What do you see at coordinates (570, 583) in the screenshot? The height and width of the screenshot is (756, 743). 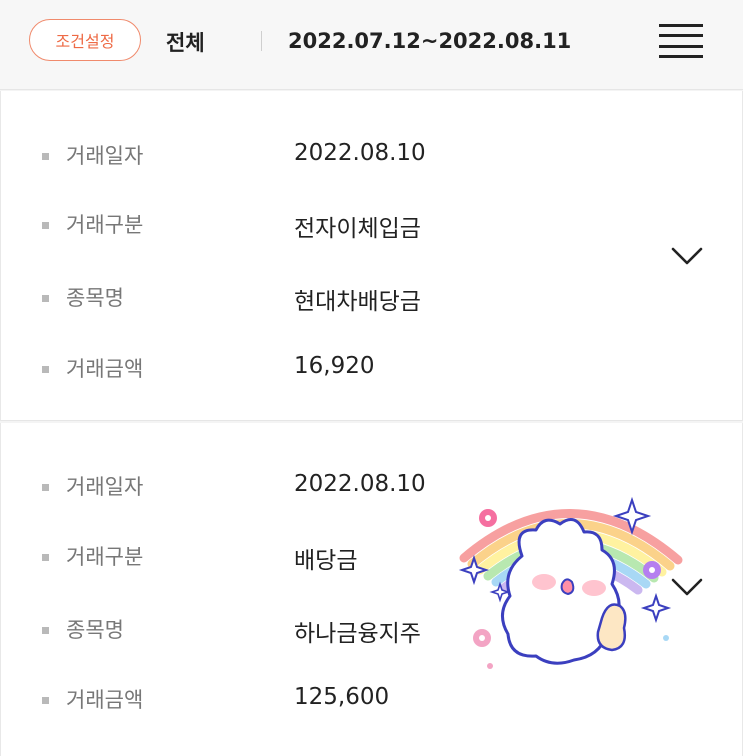 I see `bunny-rainbow-sticker` at bounding box center [570, 583].